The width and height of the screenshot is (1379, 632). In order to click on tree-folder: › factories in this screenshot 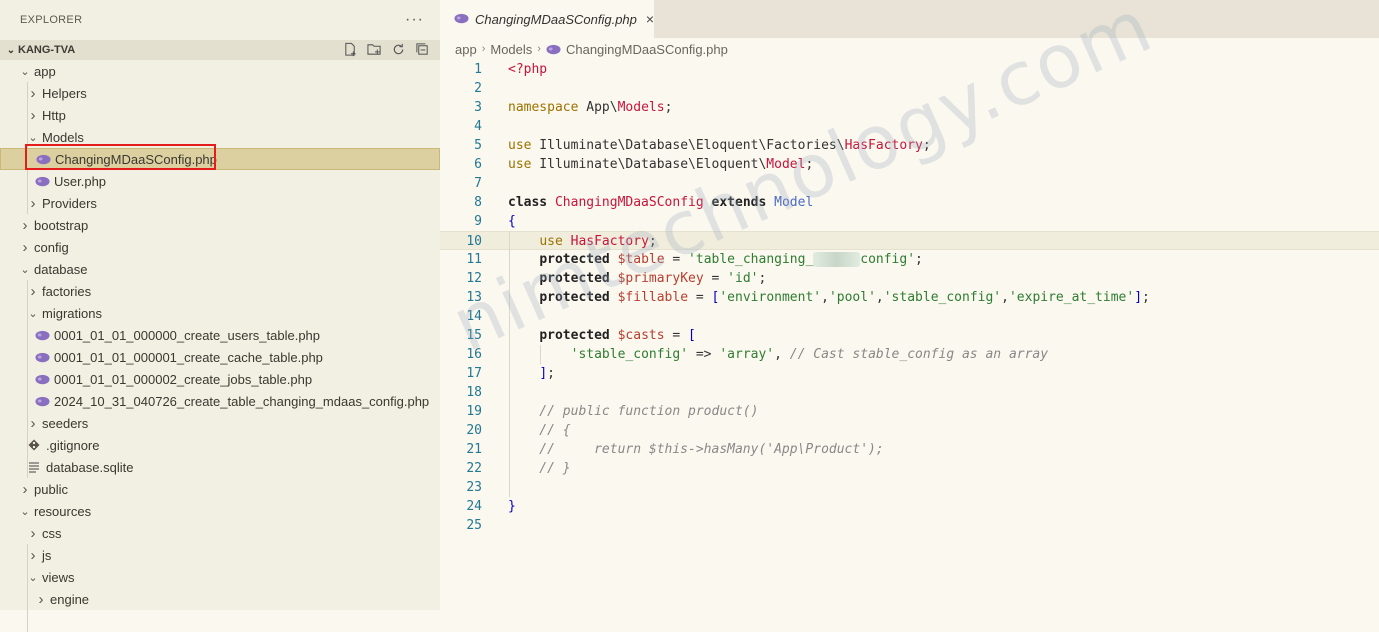, I will do `click(220, 291)`.